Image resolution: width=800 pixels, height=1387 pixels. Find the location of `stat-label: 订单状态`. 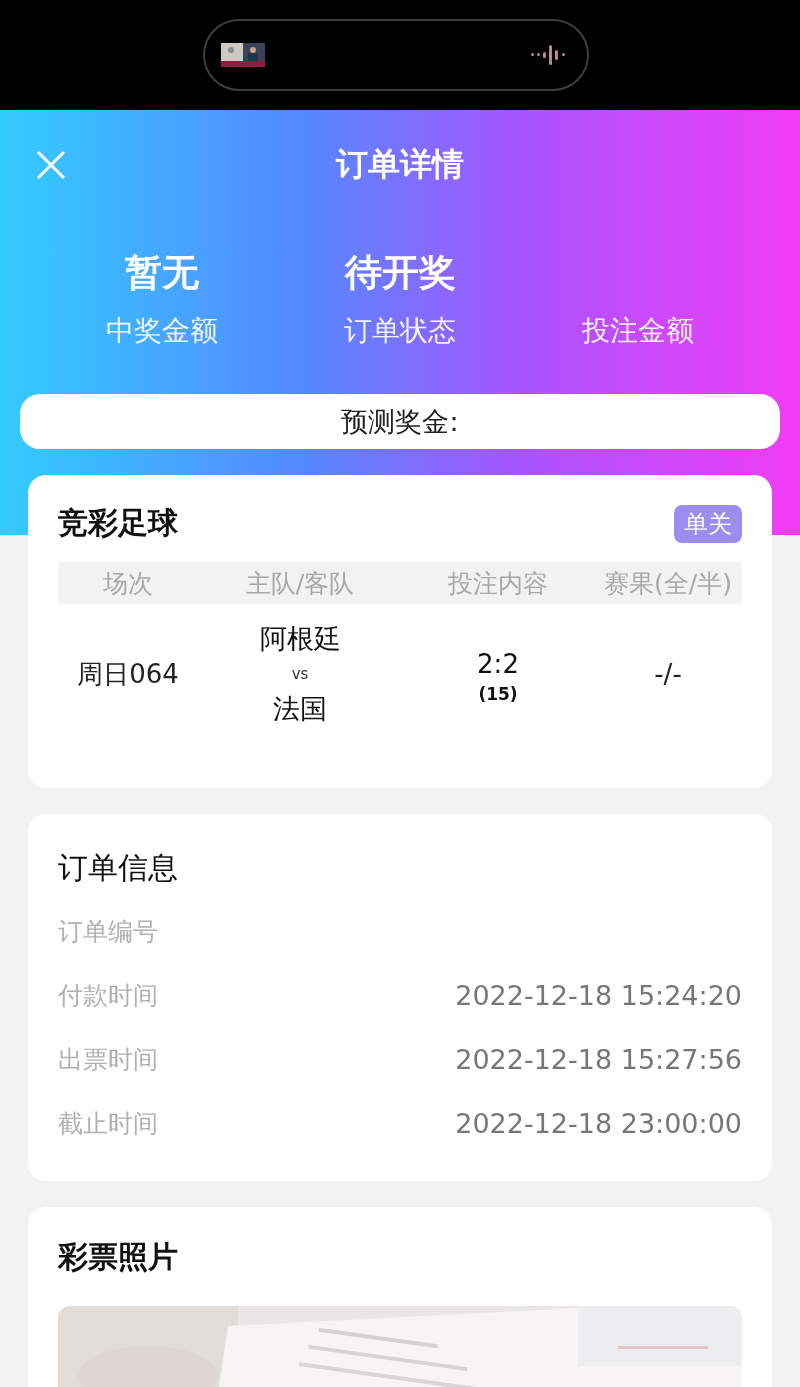

stat-label: 订单状态 is located at coordinates (400, 331).